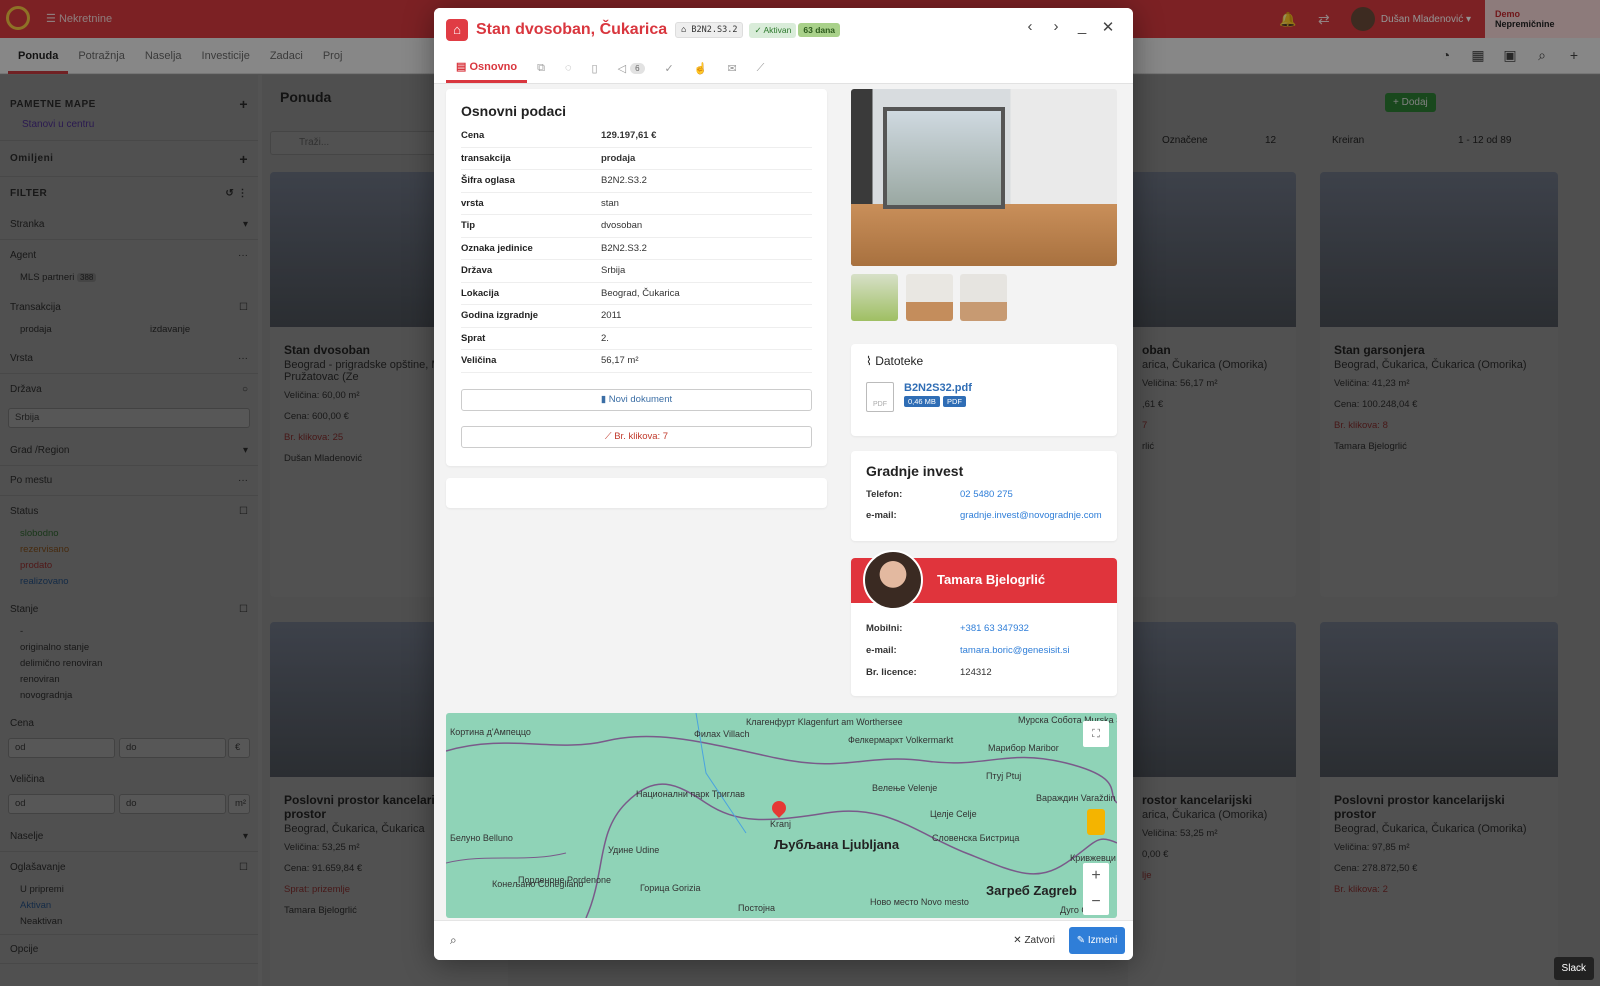  Describe the element at coordinates (1102, 940) in the screenshot. I see `edit-label: Izmeni` at that location.